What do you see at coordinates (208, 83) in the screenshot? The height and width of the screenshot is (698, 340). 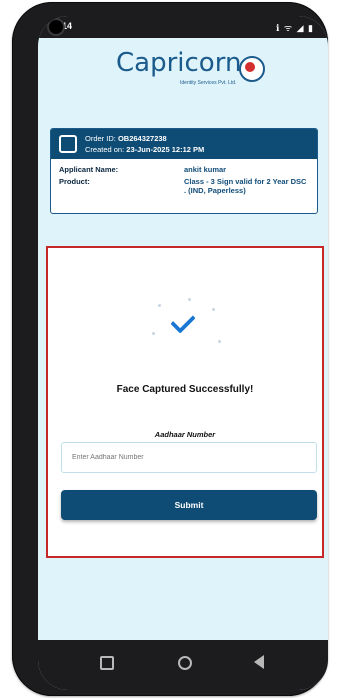 I see `brand-tagline: Identity Services Pvt. Ltd.` at bounding box center [208, 83].